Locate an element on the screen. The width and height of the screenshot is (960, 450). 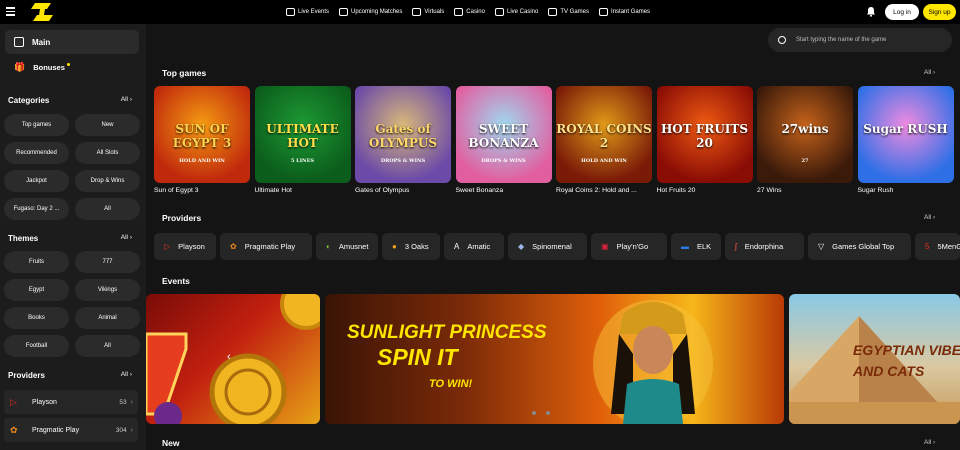
game-art-title: ROYAL COINS 2 is located at coordinates (604, 136).